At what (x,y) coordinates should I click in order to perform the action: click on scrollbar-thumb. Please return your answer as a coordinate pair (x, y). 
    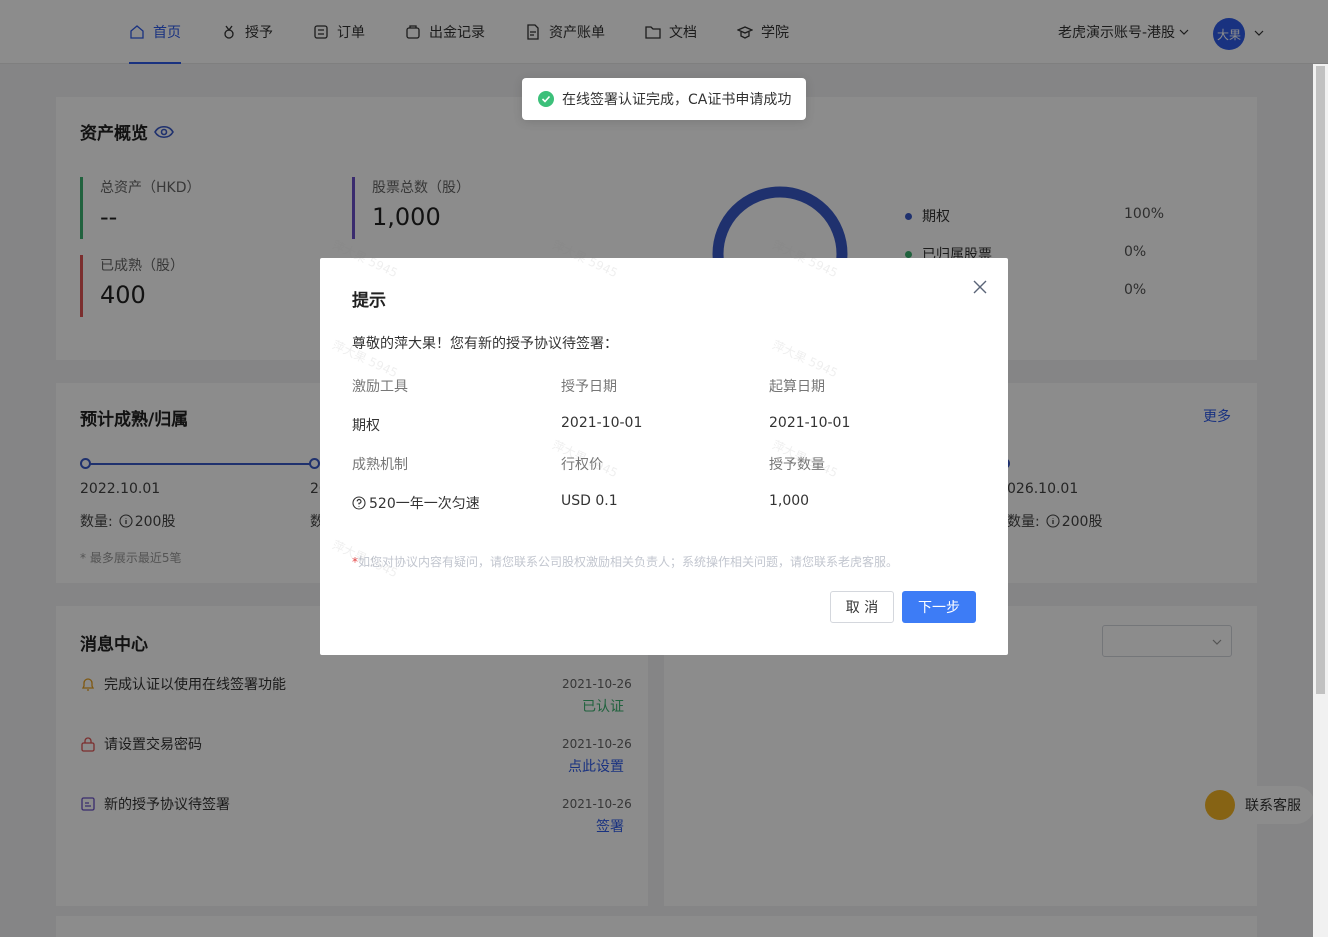
    Looking at the image, I should click on (1320, 380).